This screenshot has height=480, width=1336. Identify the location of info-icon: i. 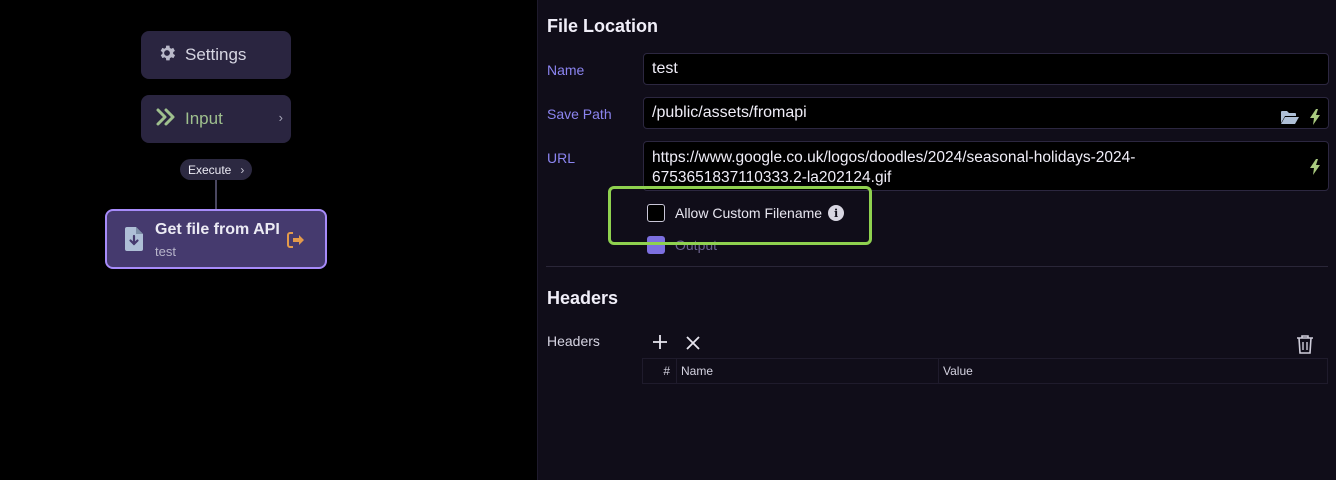
(836, 213).